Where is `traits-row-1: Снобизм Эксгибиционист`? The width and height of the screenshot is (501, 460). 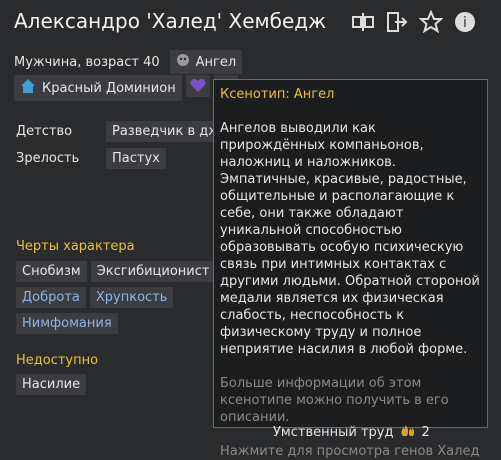
traits-row-1: Снобизм Эксгибиционист is located at coordinates (116, 271).